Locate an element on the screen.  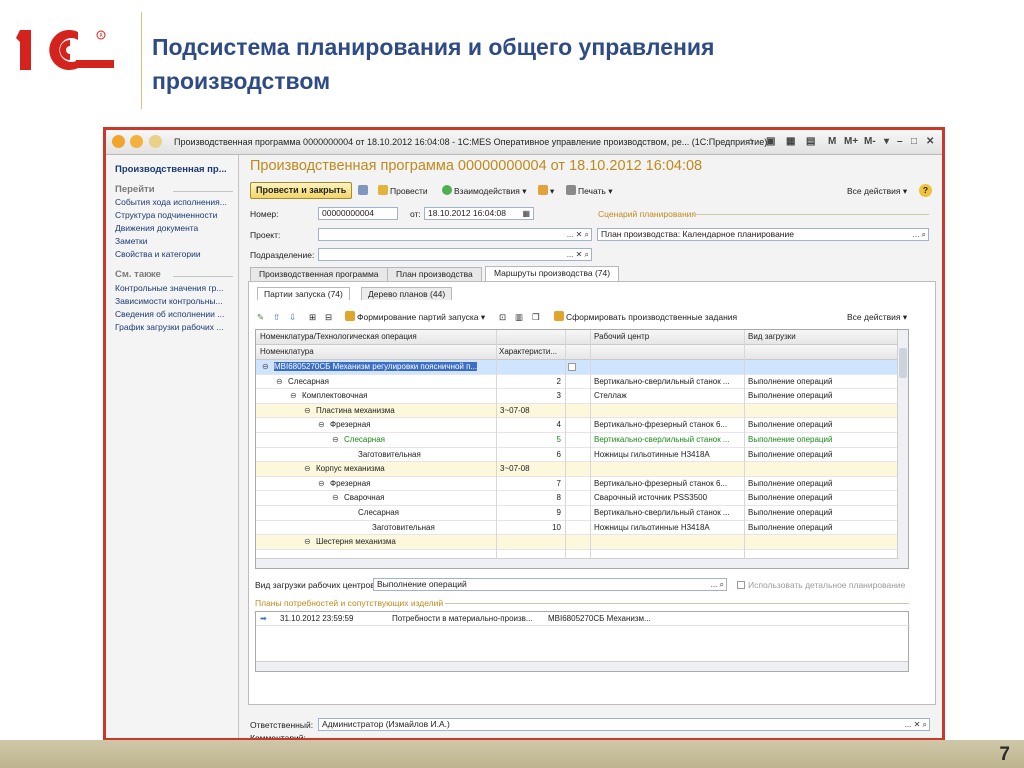
calendar-icon: ▦ is located at coordinates (526, 213).